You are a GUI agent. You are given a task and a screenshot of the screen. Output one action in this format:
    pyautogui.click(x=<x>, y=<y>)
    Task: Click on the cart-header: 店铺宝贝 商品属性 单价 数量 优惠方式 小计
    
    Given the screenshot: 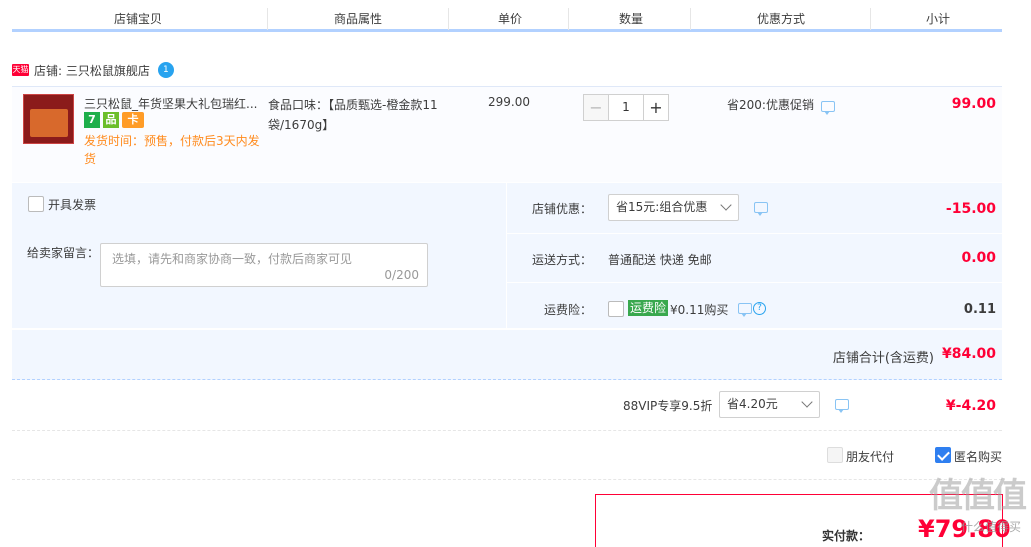 What is the action you would take?
    pyautogui.click(x=507, y=16)
    